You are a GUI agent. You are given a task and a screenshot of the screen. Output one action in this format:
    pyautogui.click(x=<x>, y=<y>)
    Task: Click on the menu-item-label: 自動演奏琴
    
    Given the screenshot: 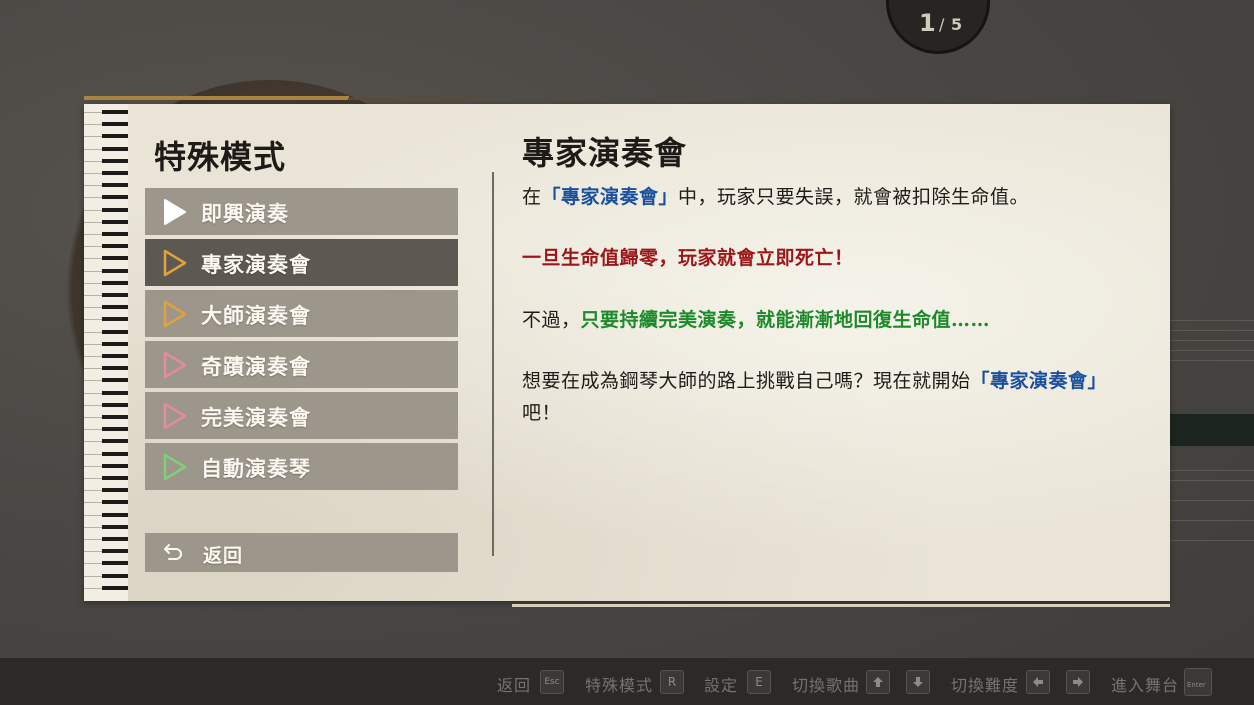 What is the action you would take?
    pyautogui.click(x=256, y=468)
    